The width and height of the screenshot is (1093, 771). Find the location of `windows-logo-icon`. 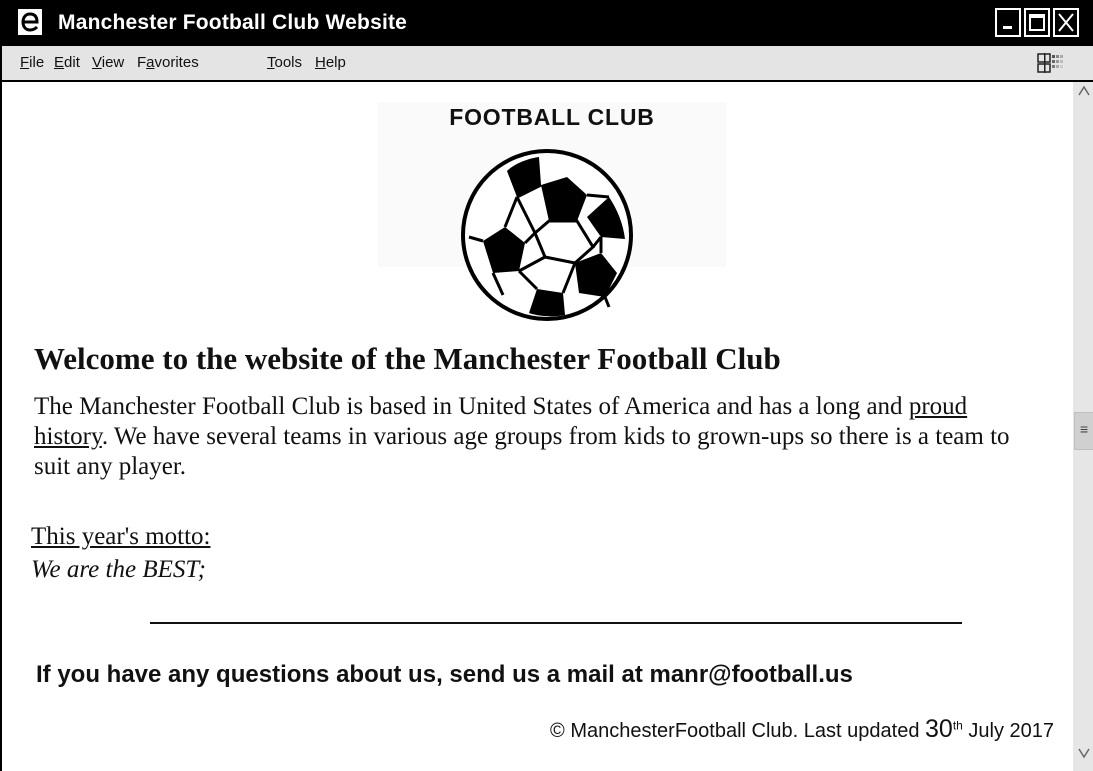

windows-logo-icon is located at coordinates (1052, 65).